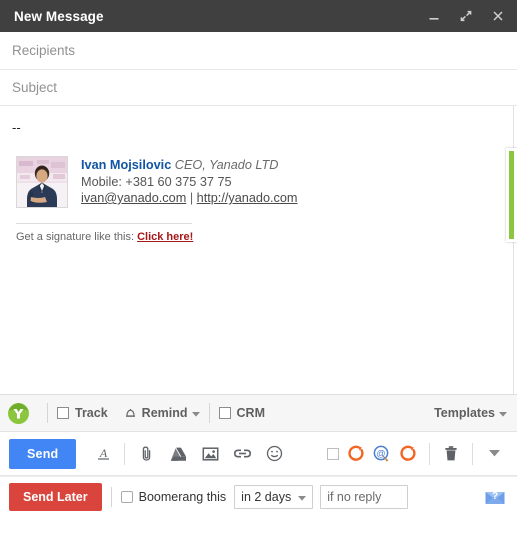  What do you see at coordinates (258, 51) in the screenshot?
I see `recipients-field: Recipients` at bounding box center [258, 51].